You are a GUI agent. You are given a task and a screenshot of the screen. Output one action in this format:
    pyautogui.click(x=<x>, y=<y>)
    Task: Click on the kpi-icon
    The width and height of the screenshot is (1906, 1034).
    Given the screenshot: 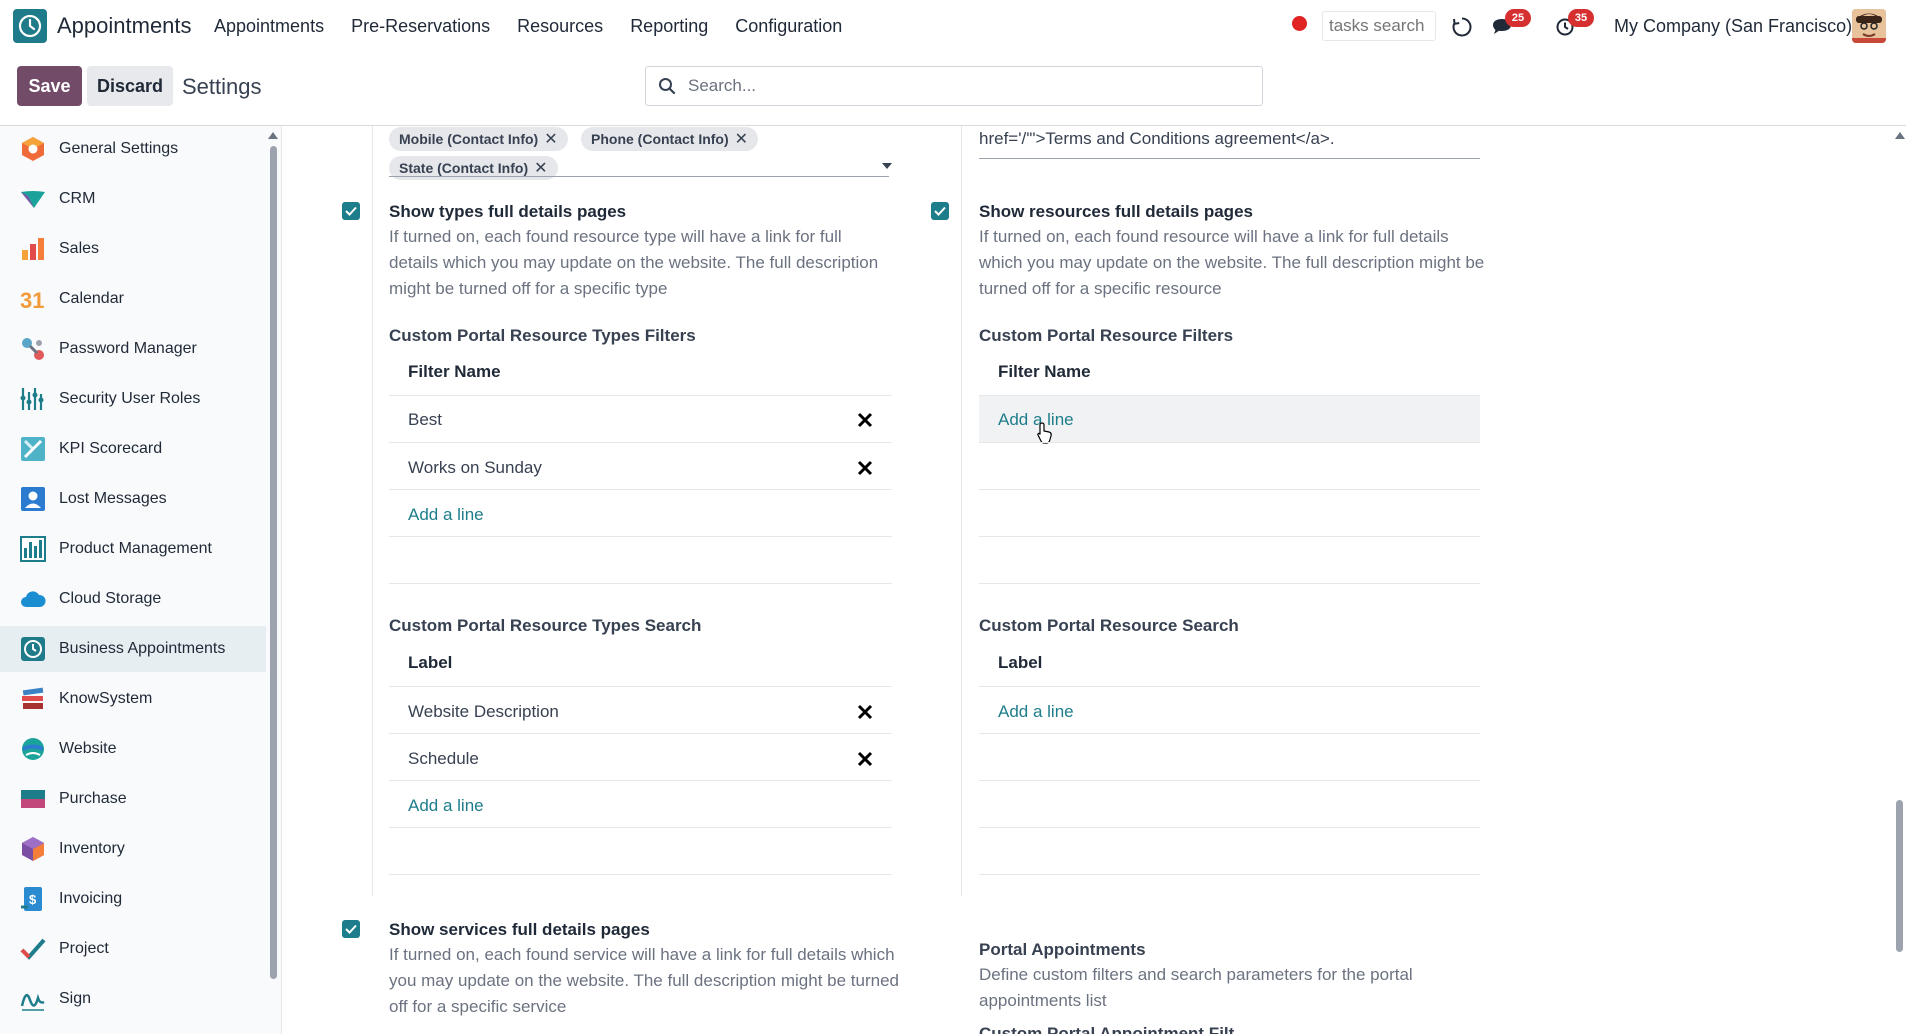 What is the action you would take?
    pyautogui.click(x=33, y=449)
    